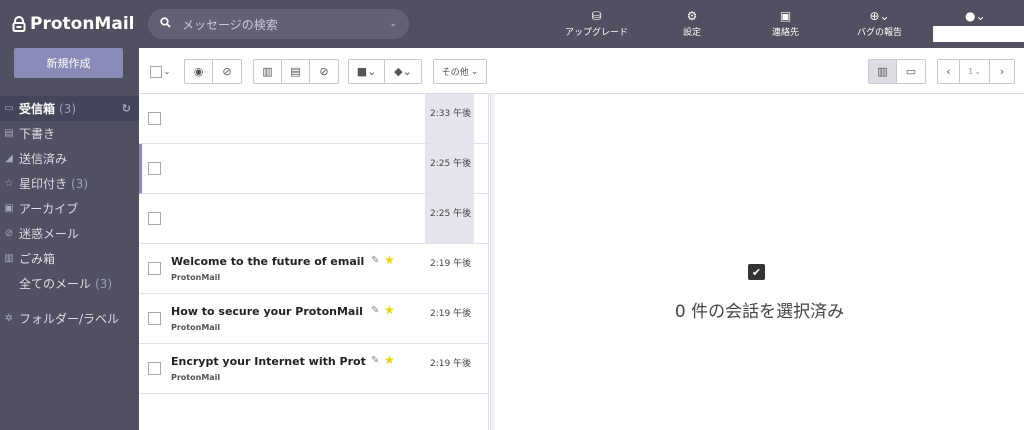 The image size is (1024, 430). Describe the element at coordinates (785, 23) in the screenshot. I see `nav-contacts: ▣ 連絡先` at that location.